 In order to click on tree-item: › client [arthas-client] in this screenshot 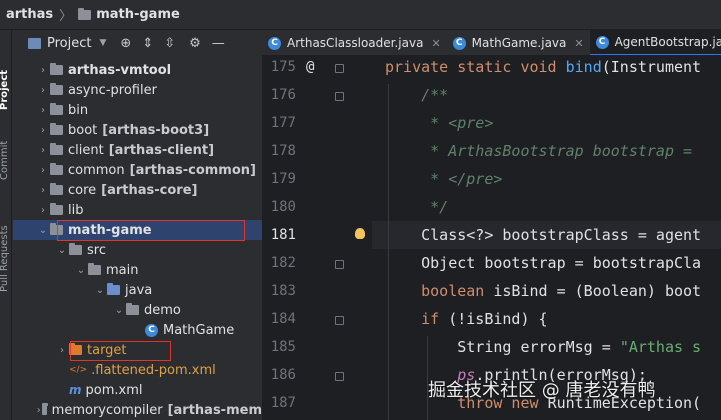, I will do `click(137, 150)`.